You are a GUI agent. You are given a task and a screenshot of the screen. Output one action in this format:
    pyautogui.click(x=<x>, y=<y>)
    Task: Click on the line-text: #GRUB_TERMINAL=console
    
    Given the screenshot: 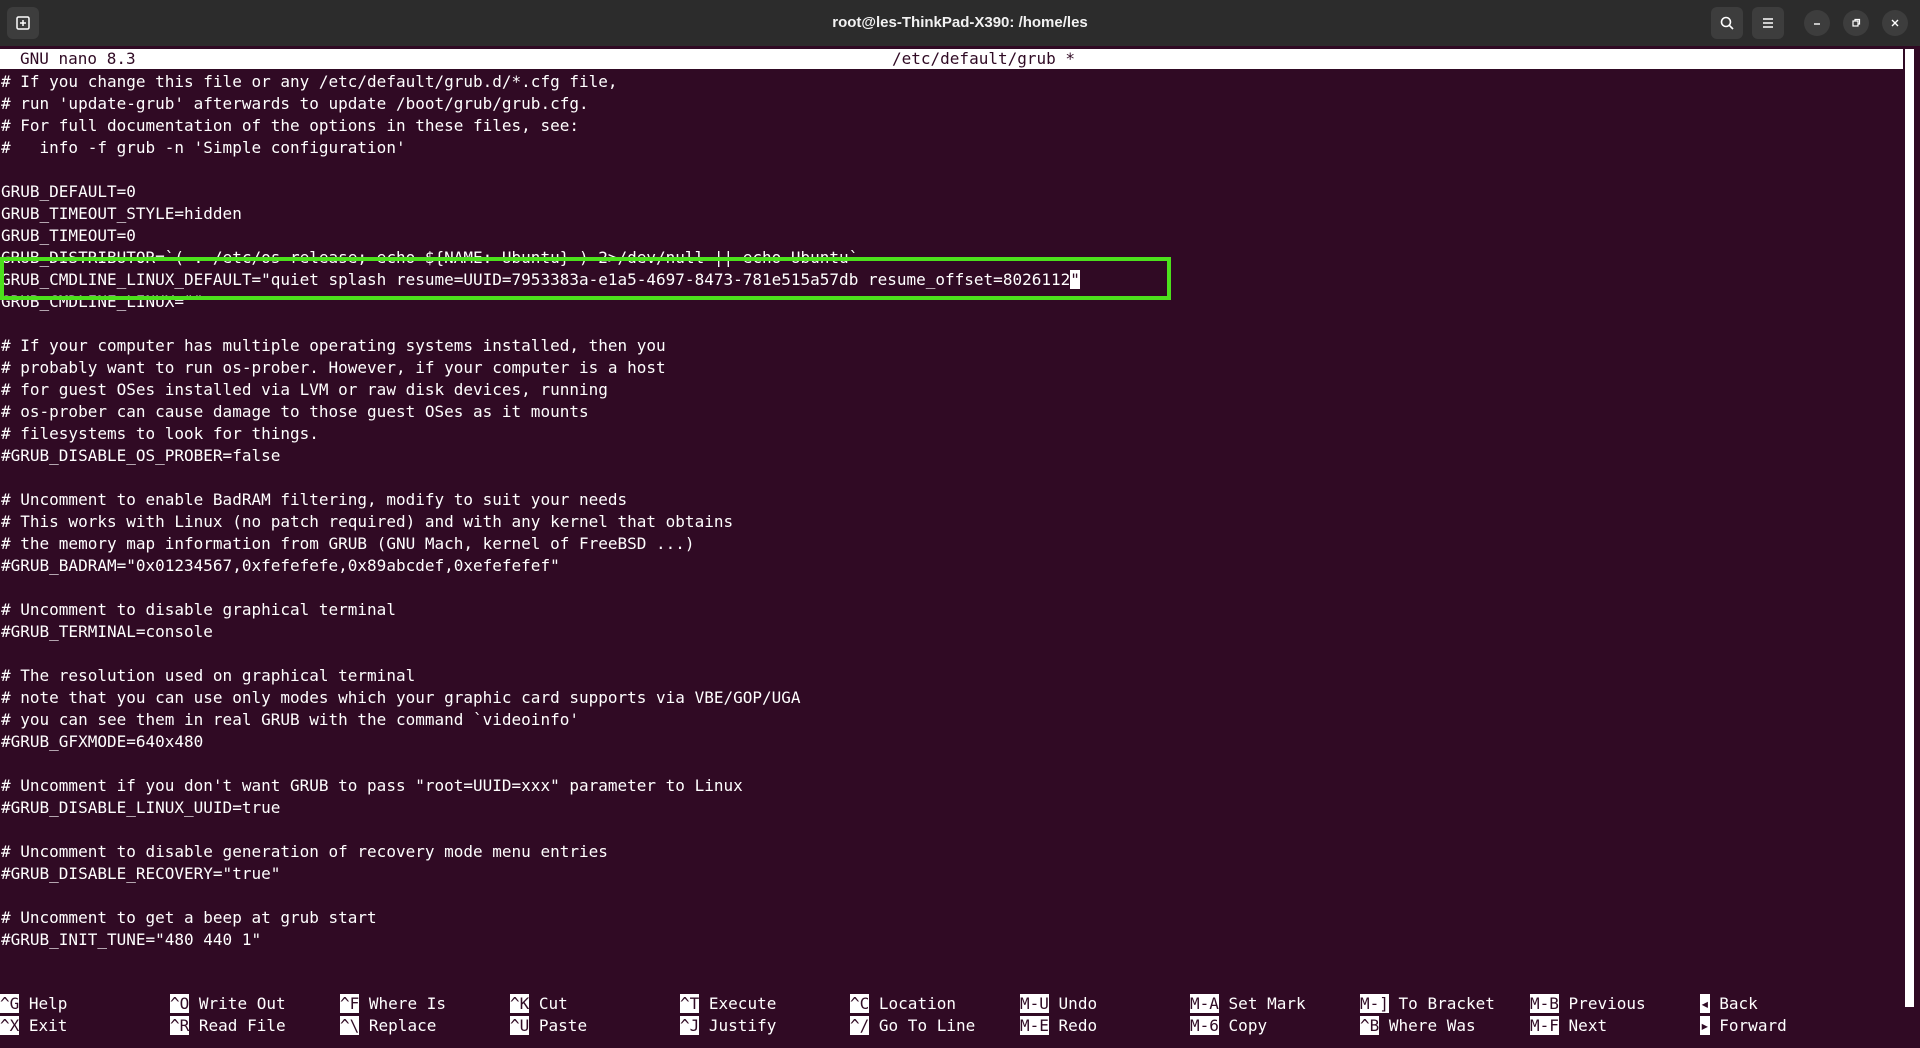 What is the action you would take?
    pyautogui.click(x=107, y=631)
    